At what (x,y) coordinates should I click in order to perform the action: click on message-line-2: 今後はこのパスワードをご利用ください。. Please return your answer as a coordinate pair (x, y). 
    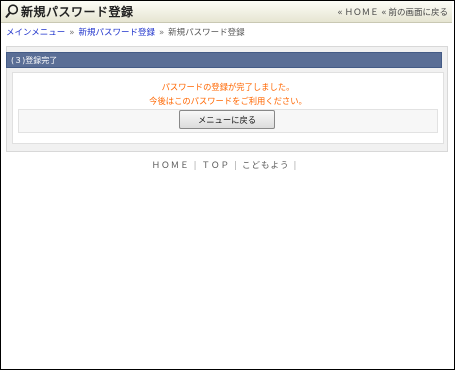
    Looking at the image, I should click on (228, 101).